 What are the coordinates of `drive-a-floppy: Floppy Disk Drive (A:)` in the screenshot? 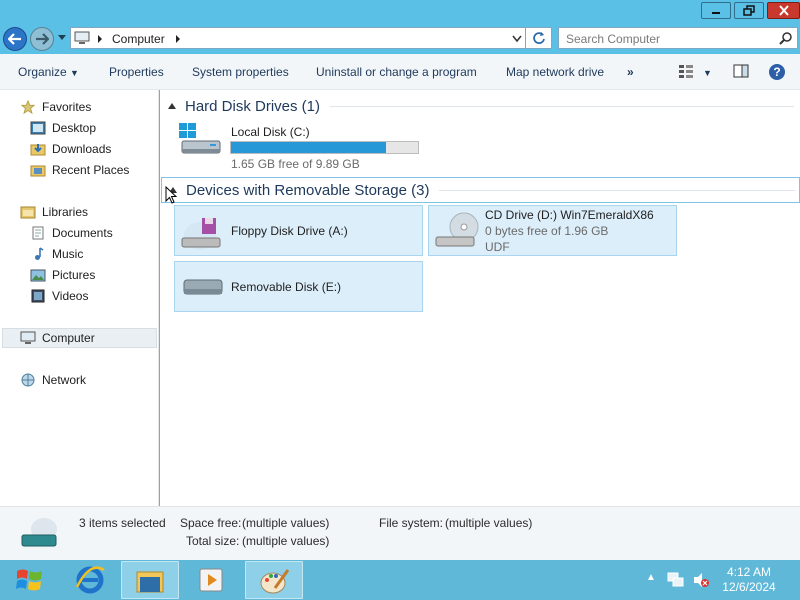 It's located at (298, 230).